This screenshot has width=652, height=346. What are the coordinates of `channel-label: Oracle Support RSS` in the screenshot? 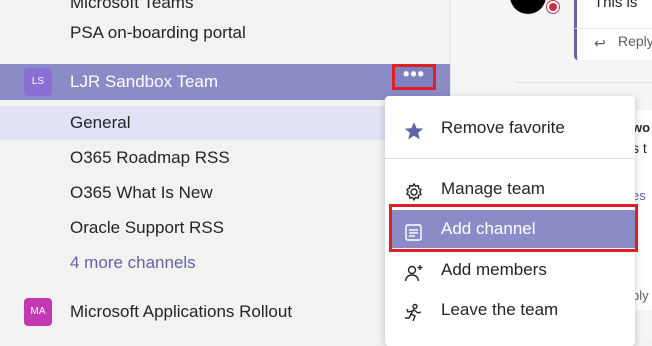 It's located at (147, 227).